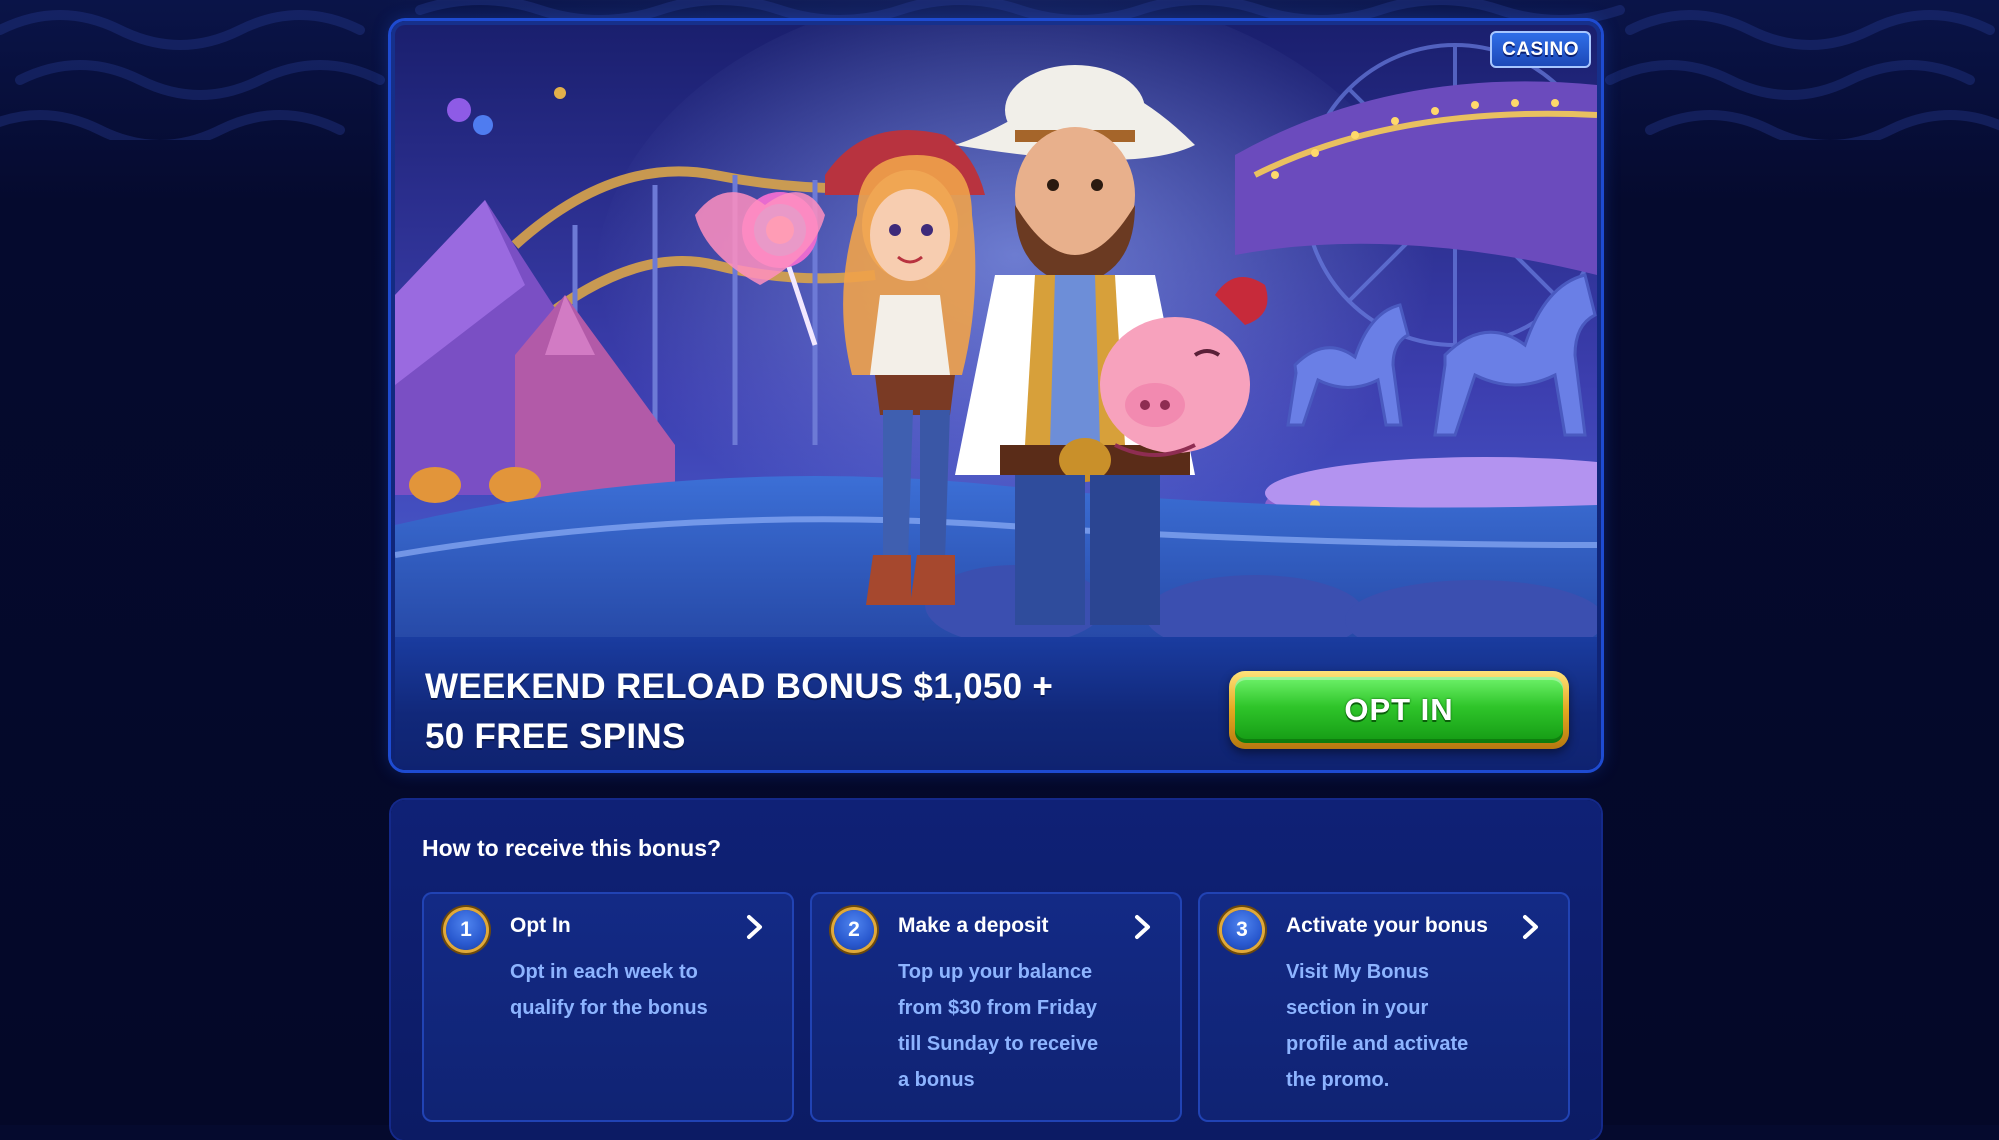 The image size is (1999, 1140). I want to click on promo-title-line-1: WEEKEND RELOAD BONUS $1,050 +, so click(739, 686).